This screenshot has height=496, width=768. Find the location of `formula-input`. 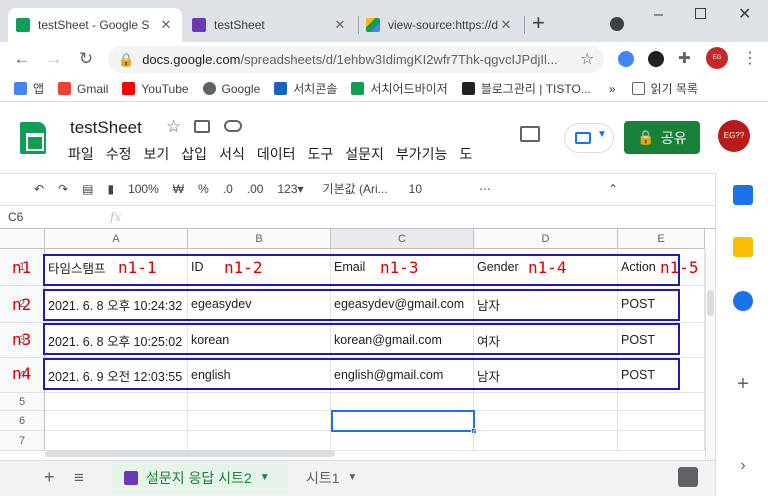

formula-input is located at coordinates (424, 217).